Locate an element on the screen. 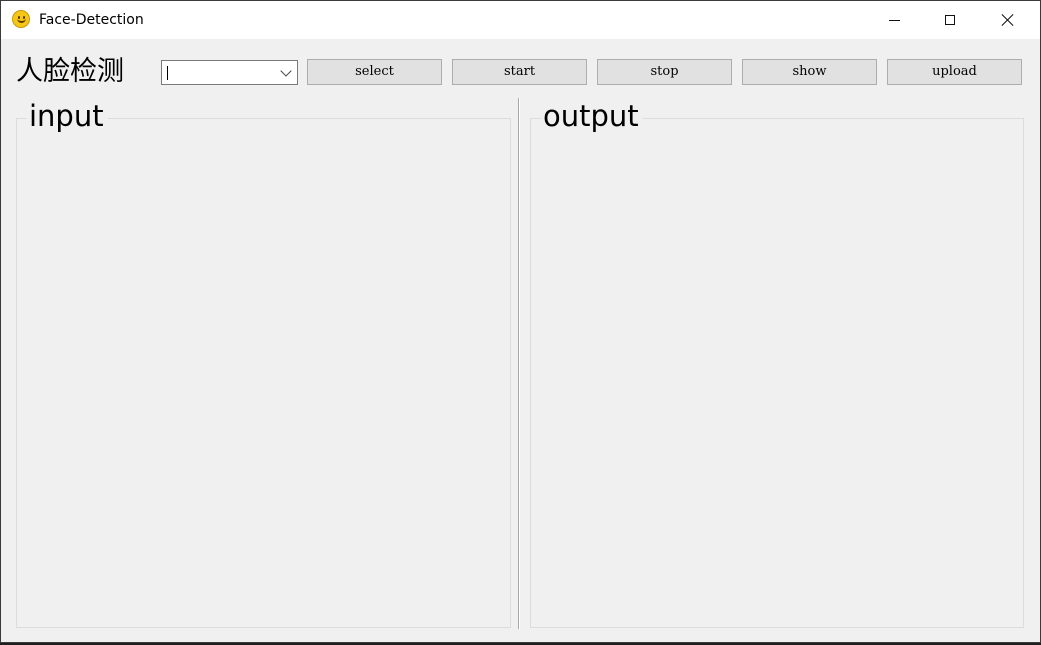 This screenshot has height=645, width=1041. minimize-icon is located at coordinates (894, 20).